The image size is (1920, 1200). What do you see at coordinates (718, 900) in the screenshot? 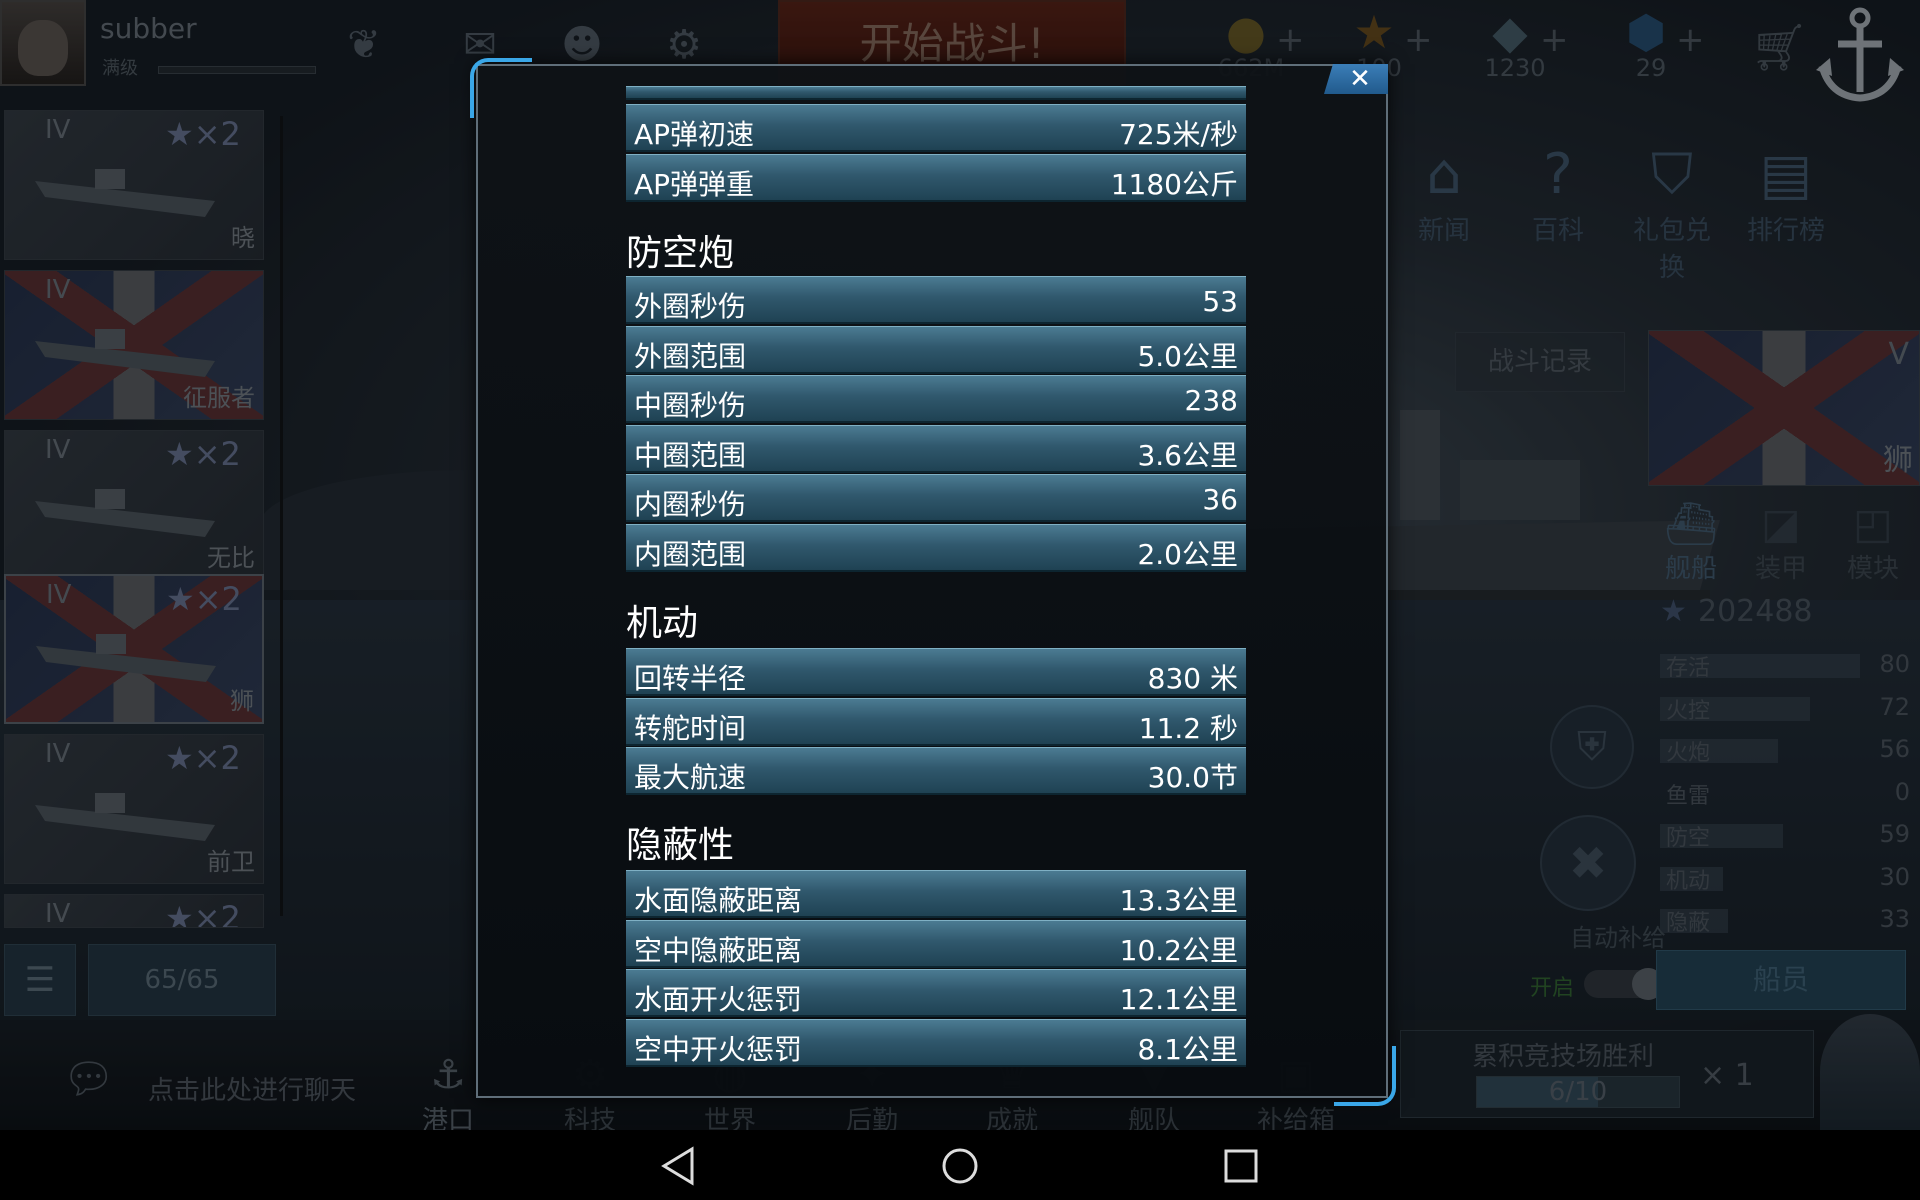
I see `stat-label: 水面隐蔽距离` at bounding box center [718, 900].